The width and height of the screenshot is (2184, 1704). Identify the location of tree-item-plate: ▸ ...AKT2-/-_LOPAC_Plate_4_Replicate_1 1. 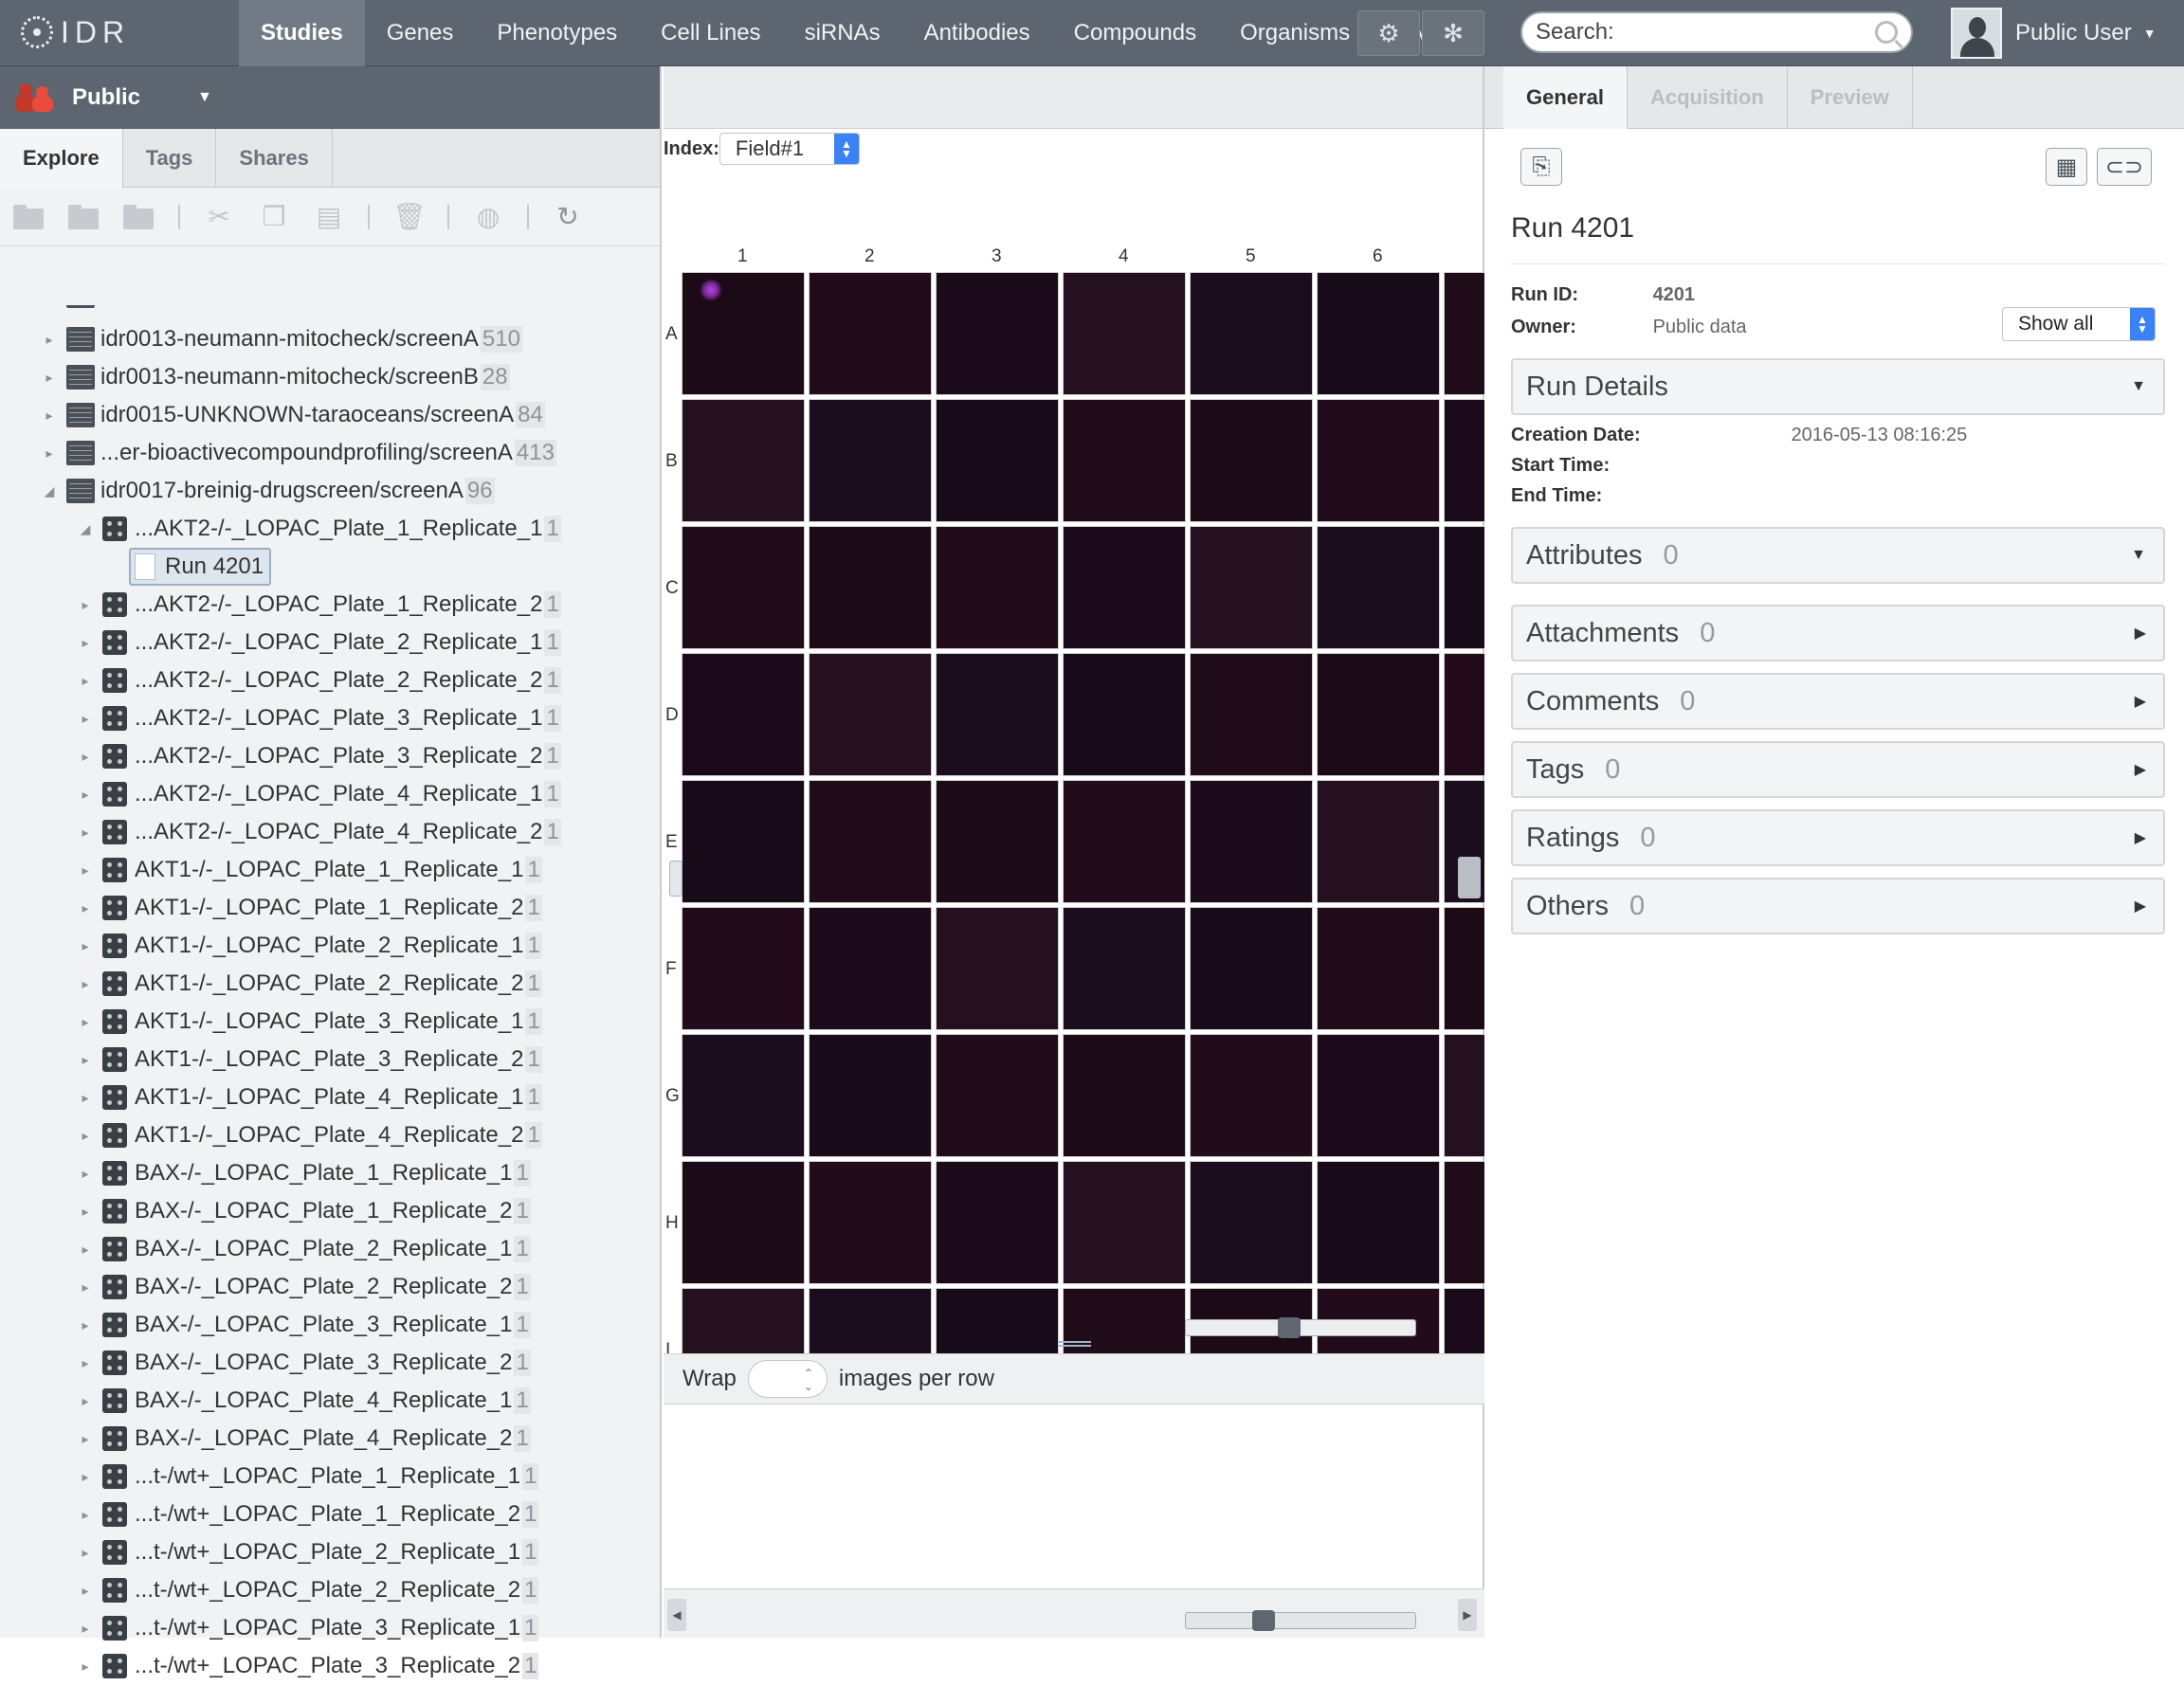
(317, 794).